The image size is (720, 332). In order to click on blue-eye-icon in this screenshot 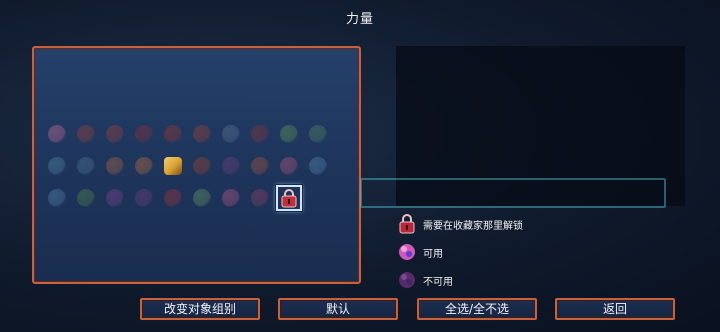, I will do `click(57, 166)`.